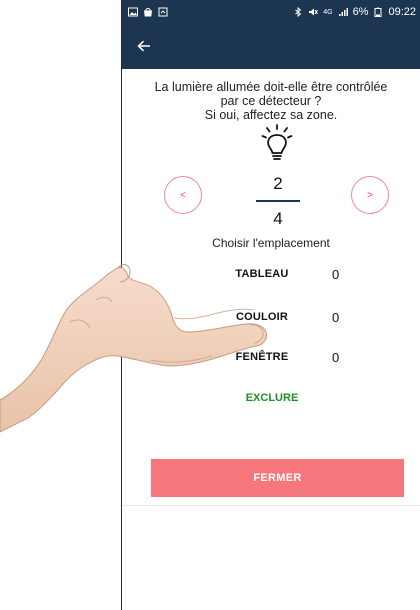 This screenshot has width=420, height=610. Describe the element at coordinates (328, 12) in the screenshot. I see `network-label: 4G` at that location.